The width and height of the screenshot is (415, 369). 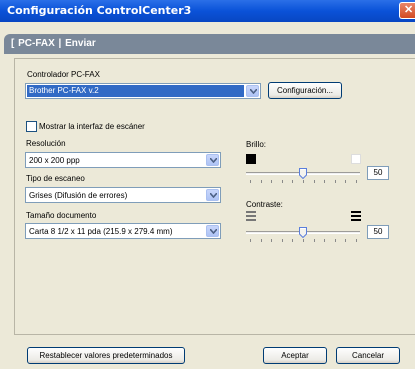 I want to click on title-bar: Configuración ControlCenter3 ✕, so click(x=207, y=11).